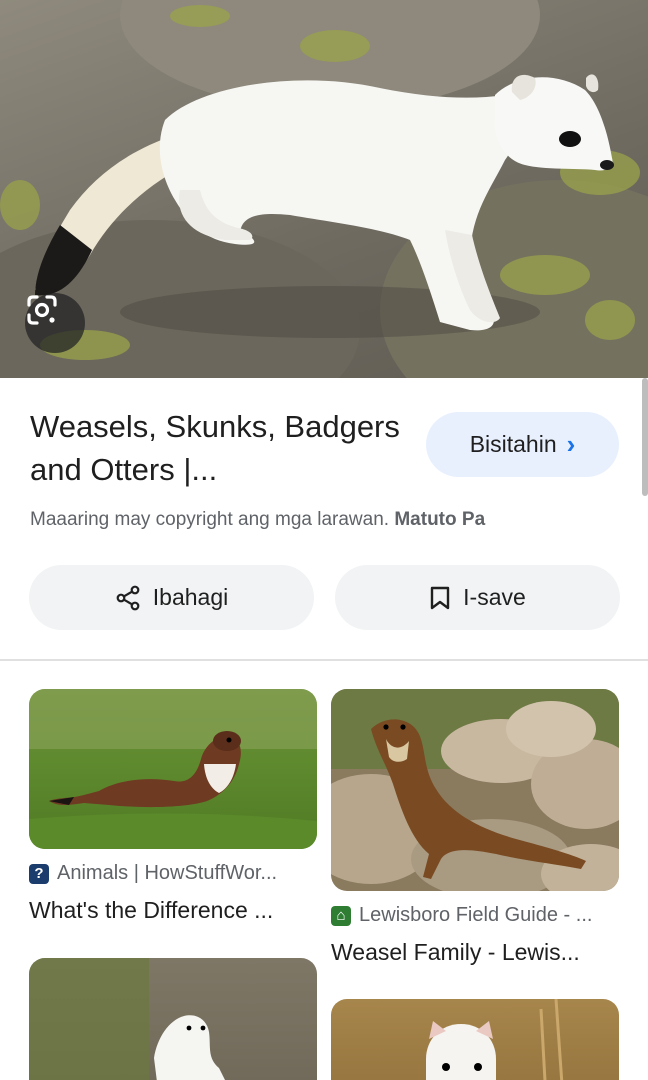 The height and width of the screenshot is (1080, 648). I want to click on white-weasel-illustration, so click(127, 1019).